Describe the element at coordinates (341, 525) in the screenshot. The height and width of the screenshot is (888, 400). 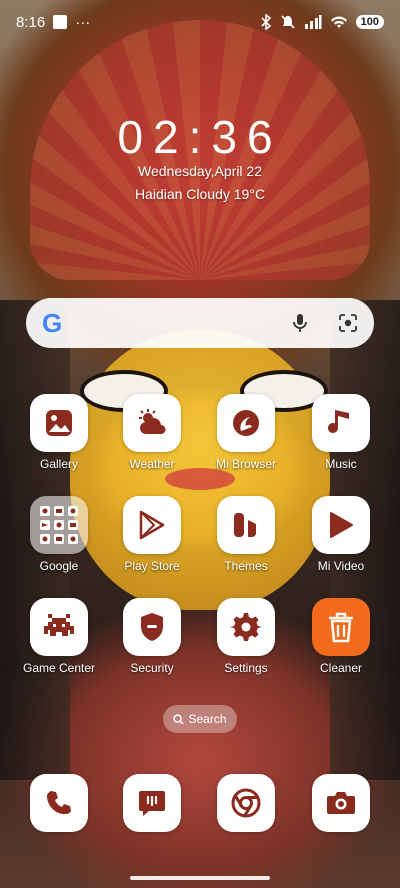
I see `video-icon` at that location.